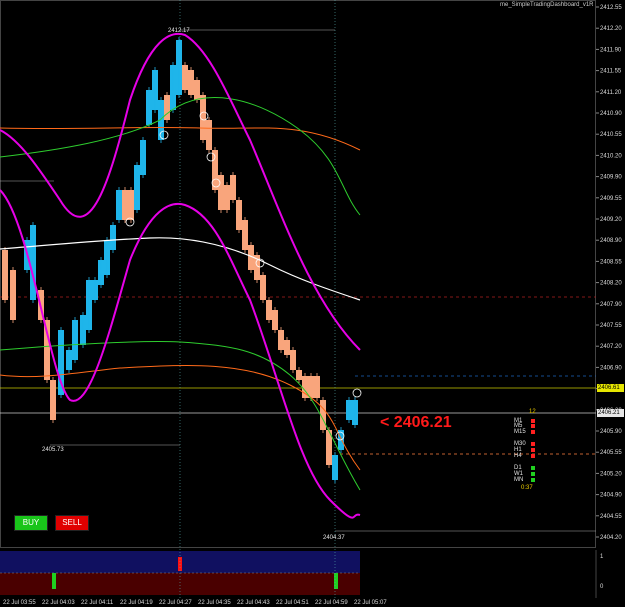 Image resolution: width=625 pixels, height=607 pixels. I want to click on indicator-title: me_SimpleTradingDashboard_v1R, so click(547, 5).